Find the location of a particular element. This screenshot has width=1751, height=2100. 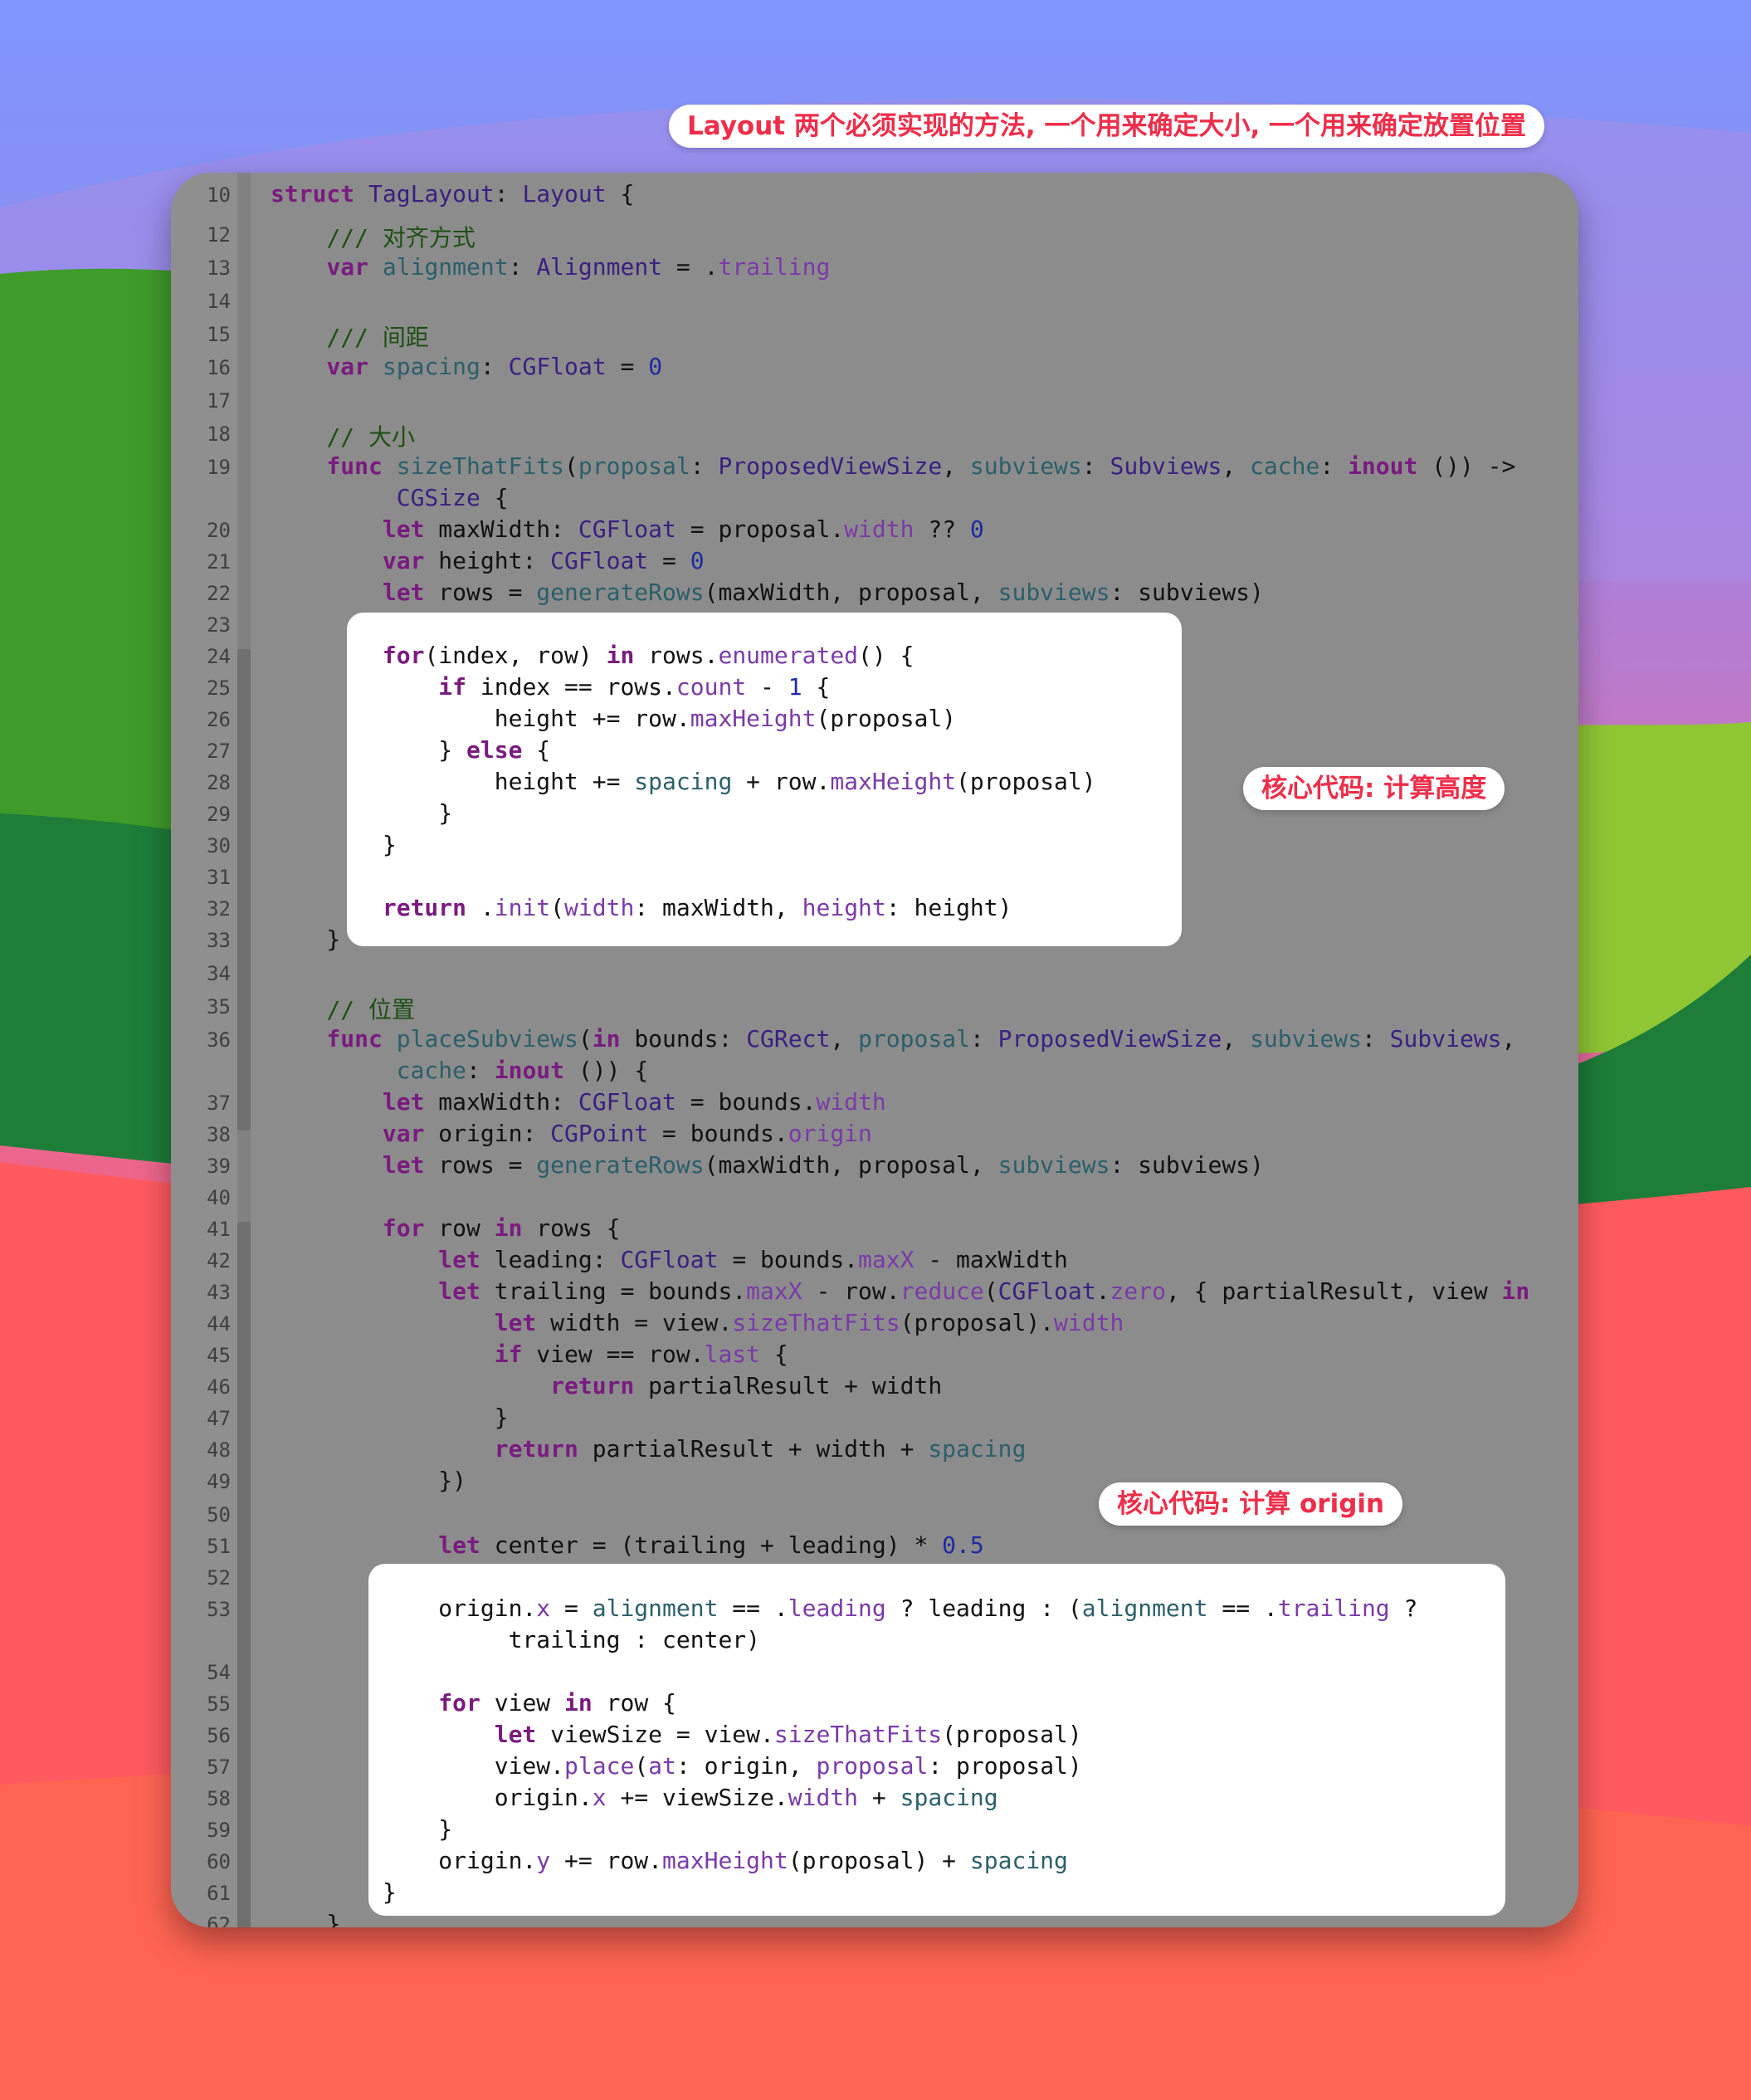

code-line: var origin: CGPoint = bounds.origin is located at coordinates (571, 1133).